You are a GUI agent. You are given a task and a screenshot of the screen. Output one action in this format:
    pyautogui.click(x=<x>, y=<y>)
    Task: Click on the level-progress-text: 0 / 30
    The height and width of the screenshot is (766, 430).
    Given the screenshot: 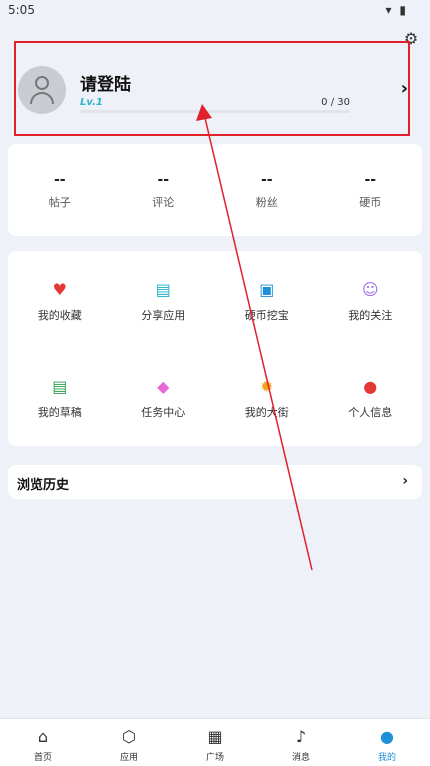 What is the action you would take?
    pyautogui.click(x=335, y=102)
    